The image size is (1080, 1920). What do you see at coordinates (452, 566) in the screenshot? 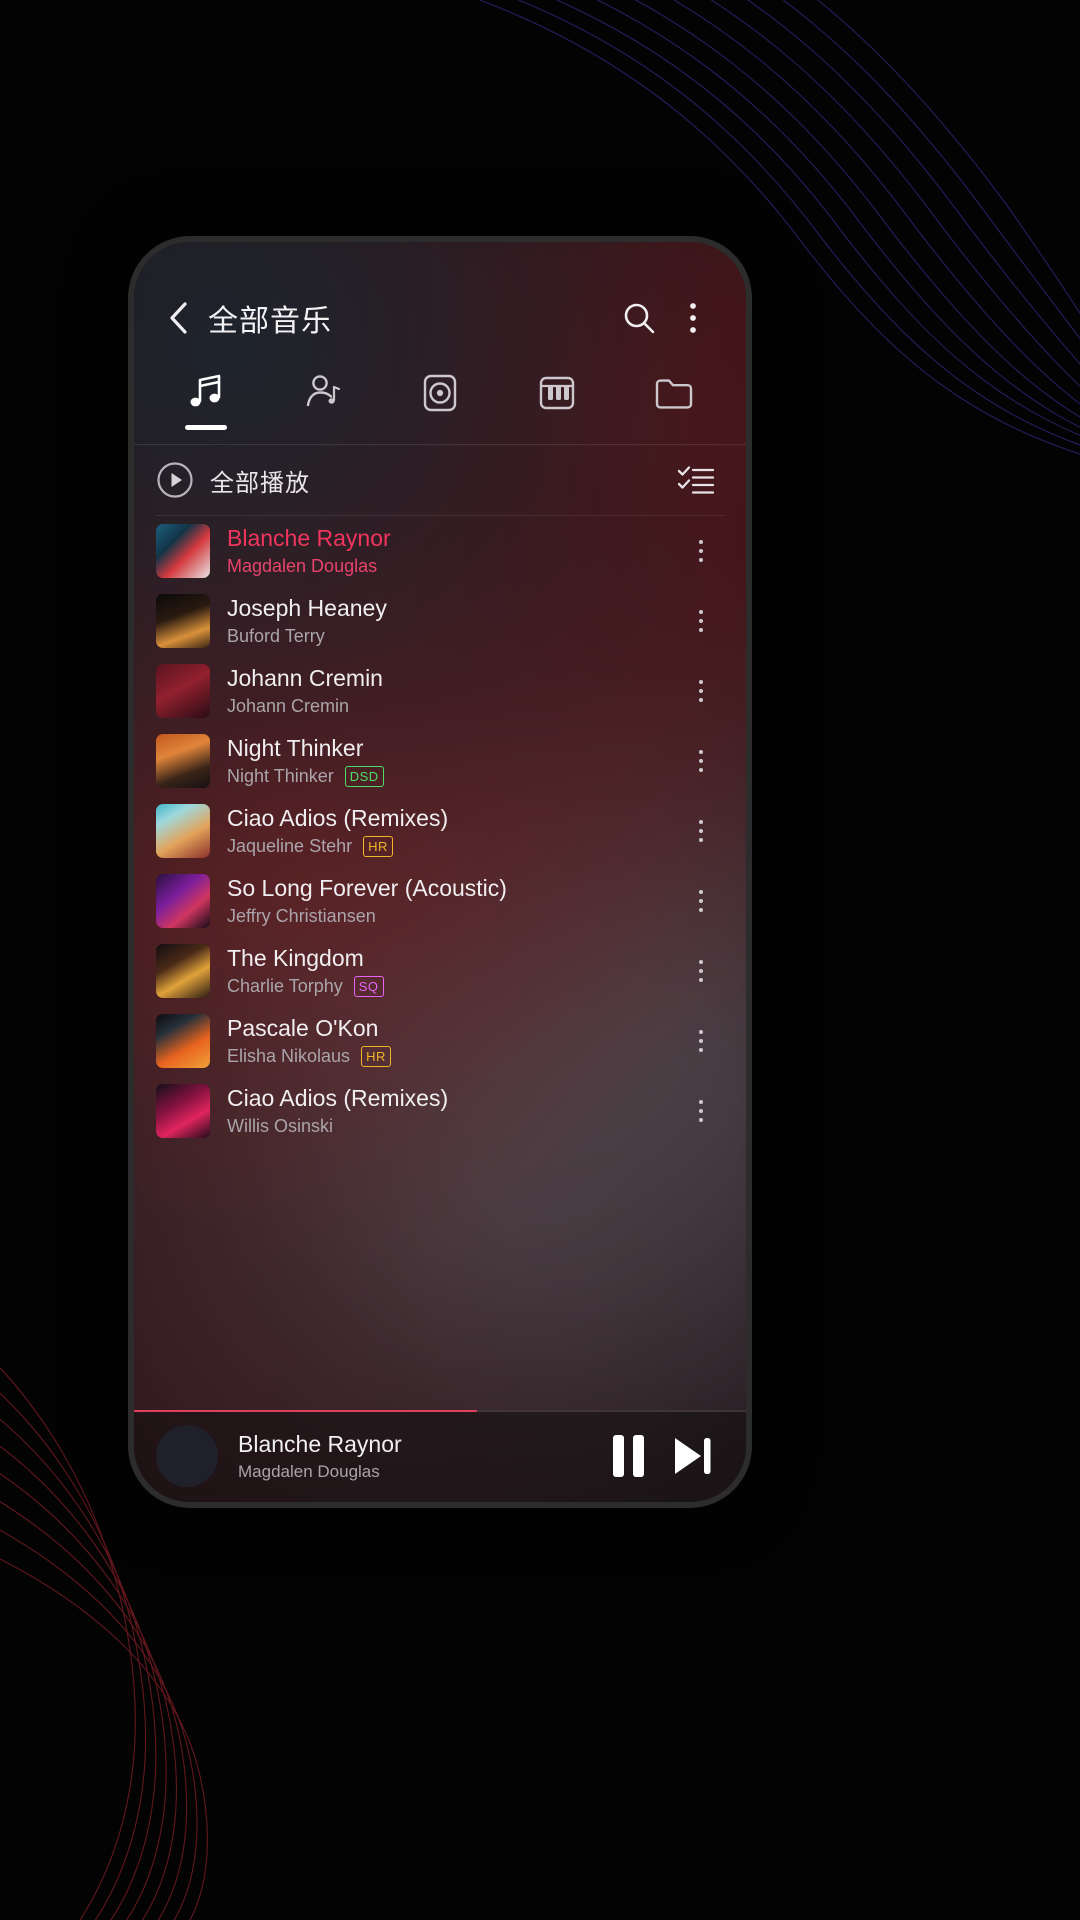
I see `track-subtitle-row: Magdalen Douglas` at bounding box center [452, 566].